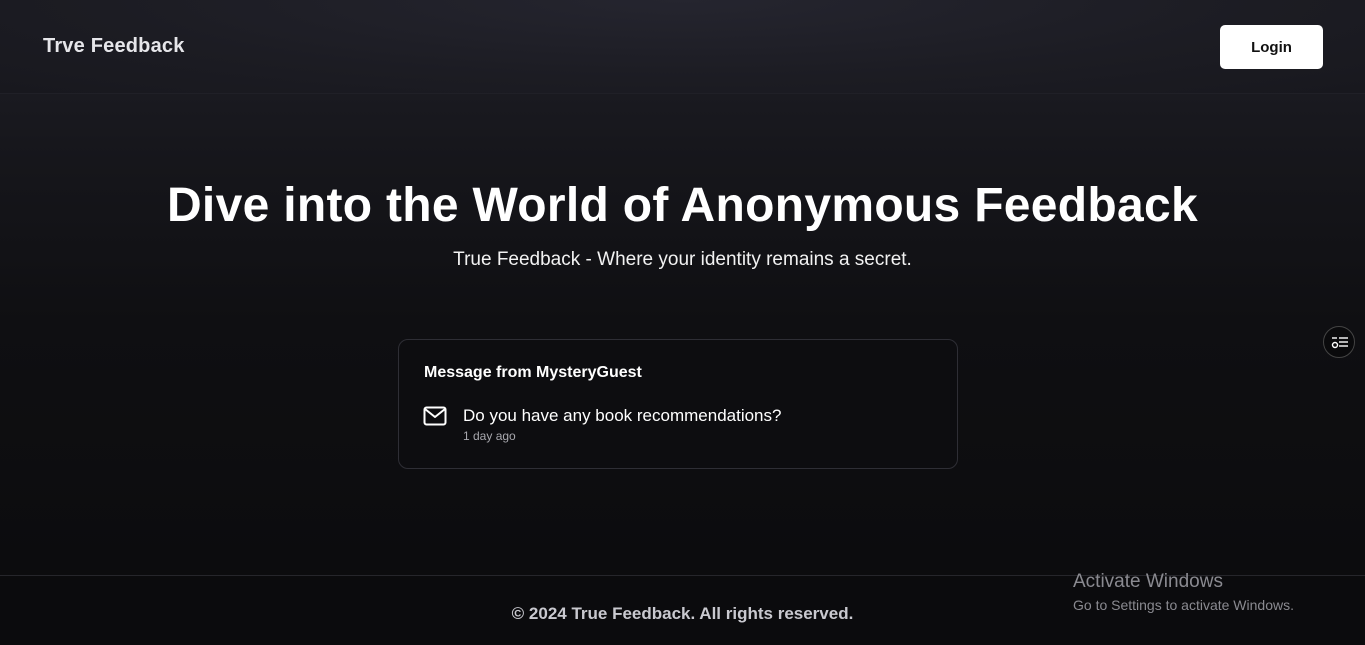 The image size is (1365, 645). Describe the element at coordinates (435, 416) in the screenshot. I see `mail-icon` at that location.